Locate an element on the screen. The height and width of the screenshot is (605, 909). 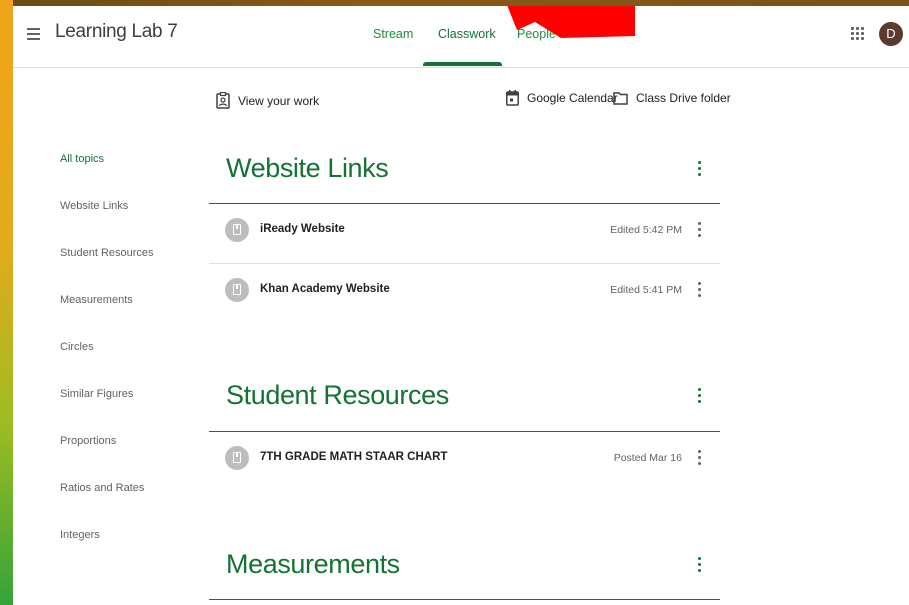
tab-classwork: Classwork is located at coordinates (467, 34).